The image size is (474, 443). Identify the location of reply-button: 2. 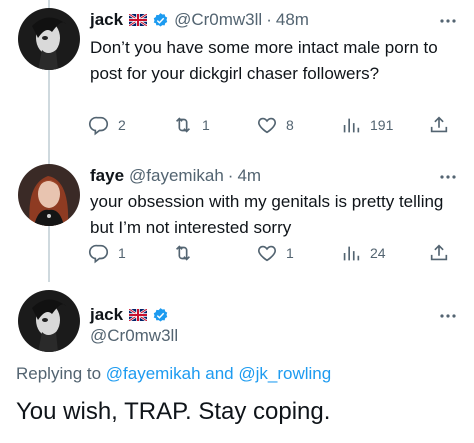
(107, 125).